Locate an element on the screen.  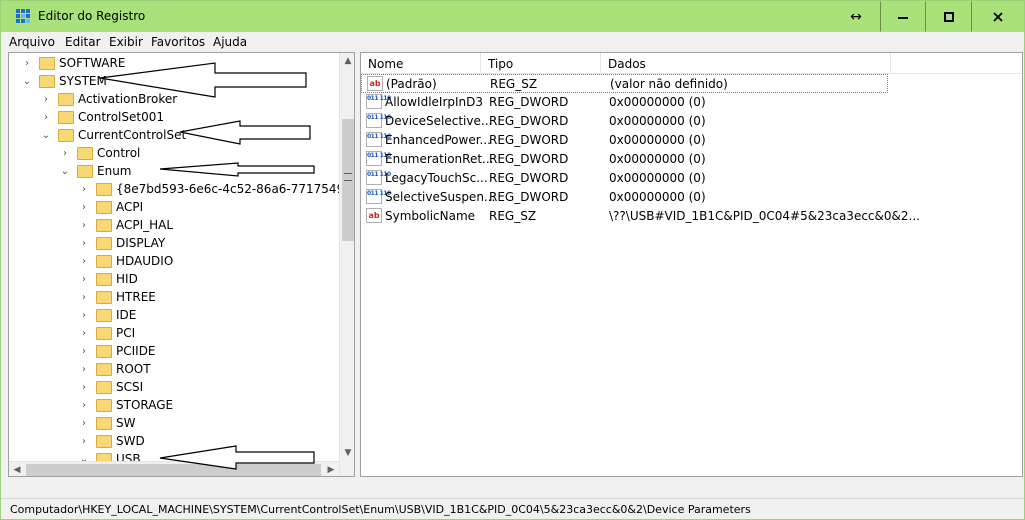
tree-horizontal-scrollbar: ◀ ▶ is located at coordinates (174, 468).